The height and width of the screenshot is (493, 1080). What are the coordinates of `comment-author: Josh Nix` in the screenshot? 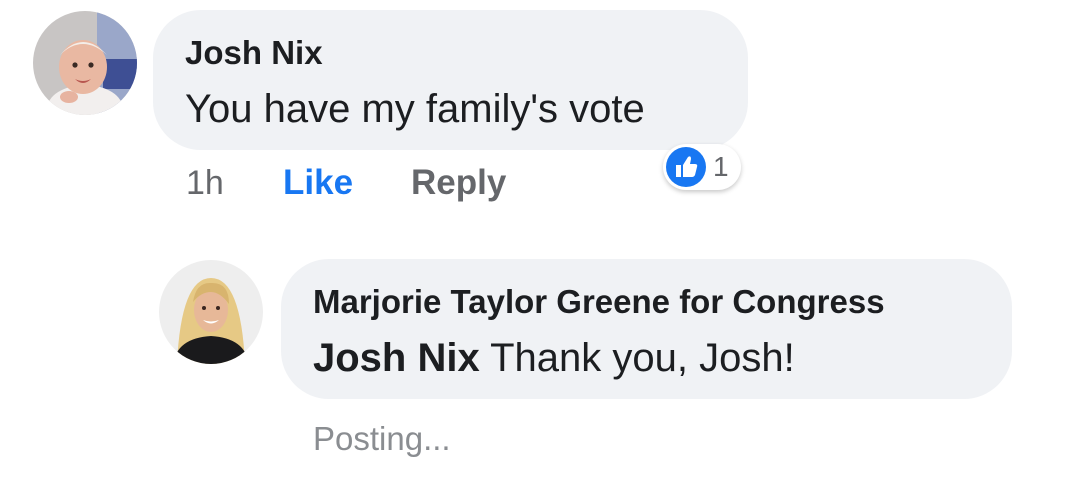 It's located at (254, 53).